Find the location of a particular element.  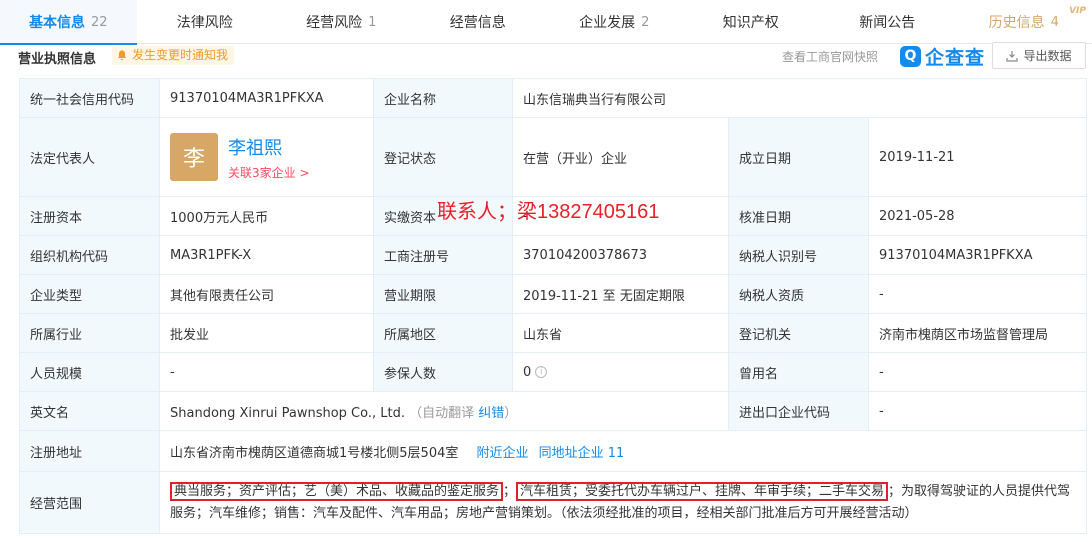

tab-label: 企业发展 is located at coordinates (607, 23).